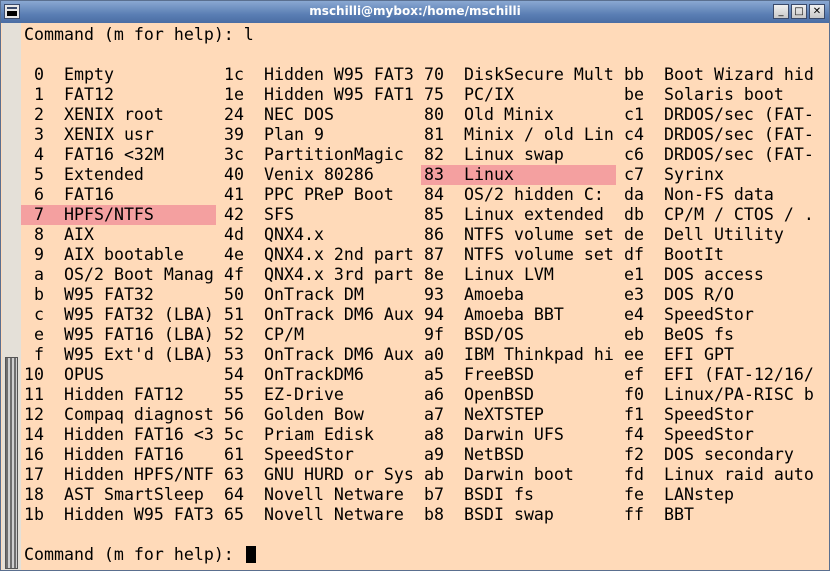 This screenshot has width=830, height=571. Describe the element at coordinates (234, 314) in the screenshot. I see `partition-code: 51` at that location.